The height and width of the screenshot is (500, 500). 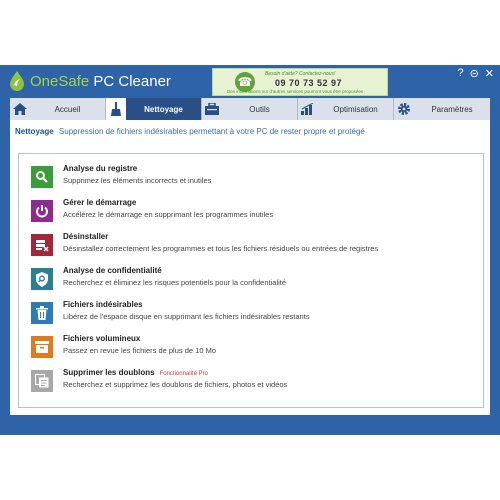 I want to click on tab-optimisation: Optimisation, so click(x=346, y=109).